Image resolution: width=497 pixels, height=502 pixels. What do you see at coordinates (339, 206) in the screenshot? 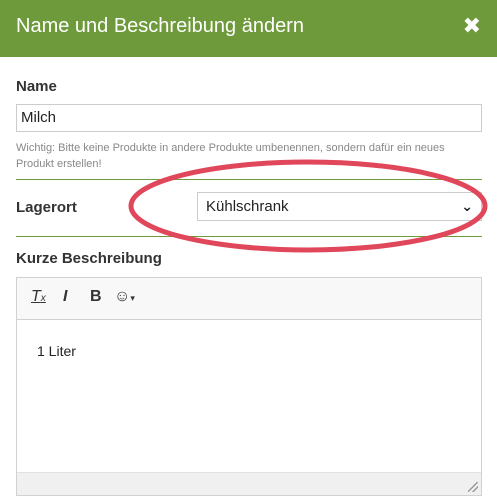
I see `storage-select: Kühlschrank ⌄` at bounding box center [339, 206].